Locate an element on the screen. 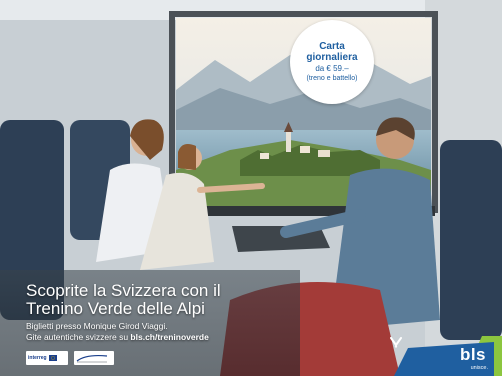 The width and height of the screenshot is (502, 376). girl-hair is located at coordinates (187, 157).